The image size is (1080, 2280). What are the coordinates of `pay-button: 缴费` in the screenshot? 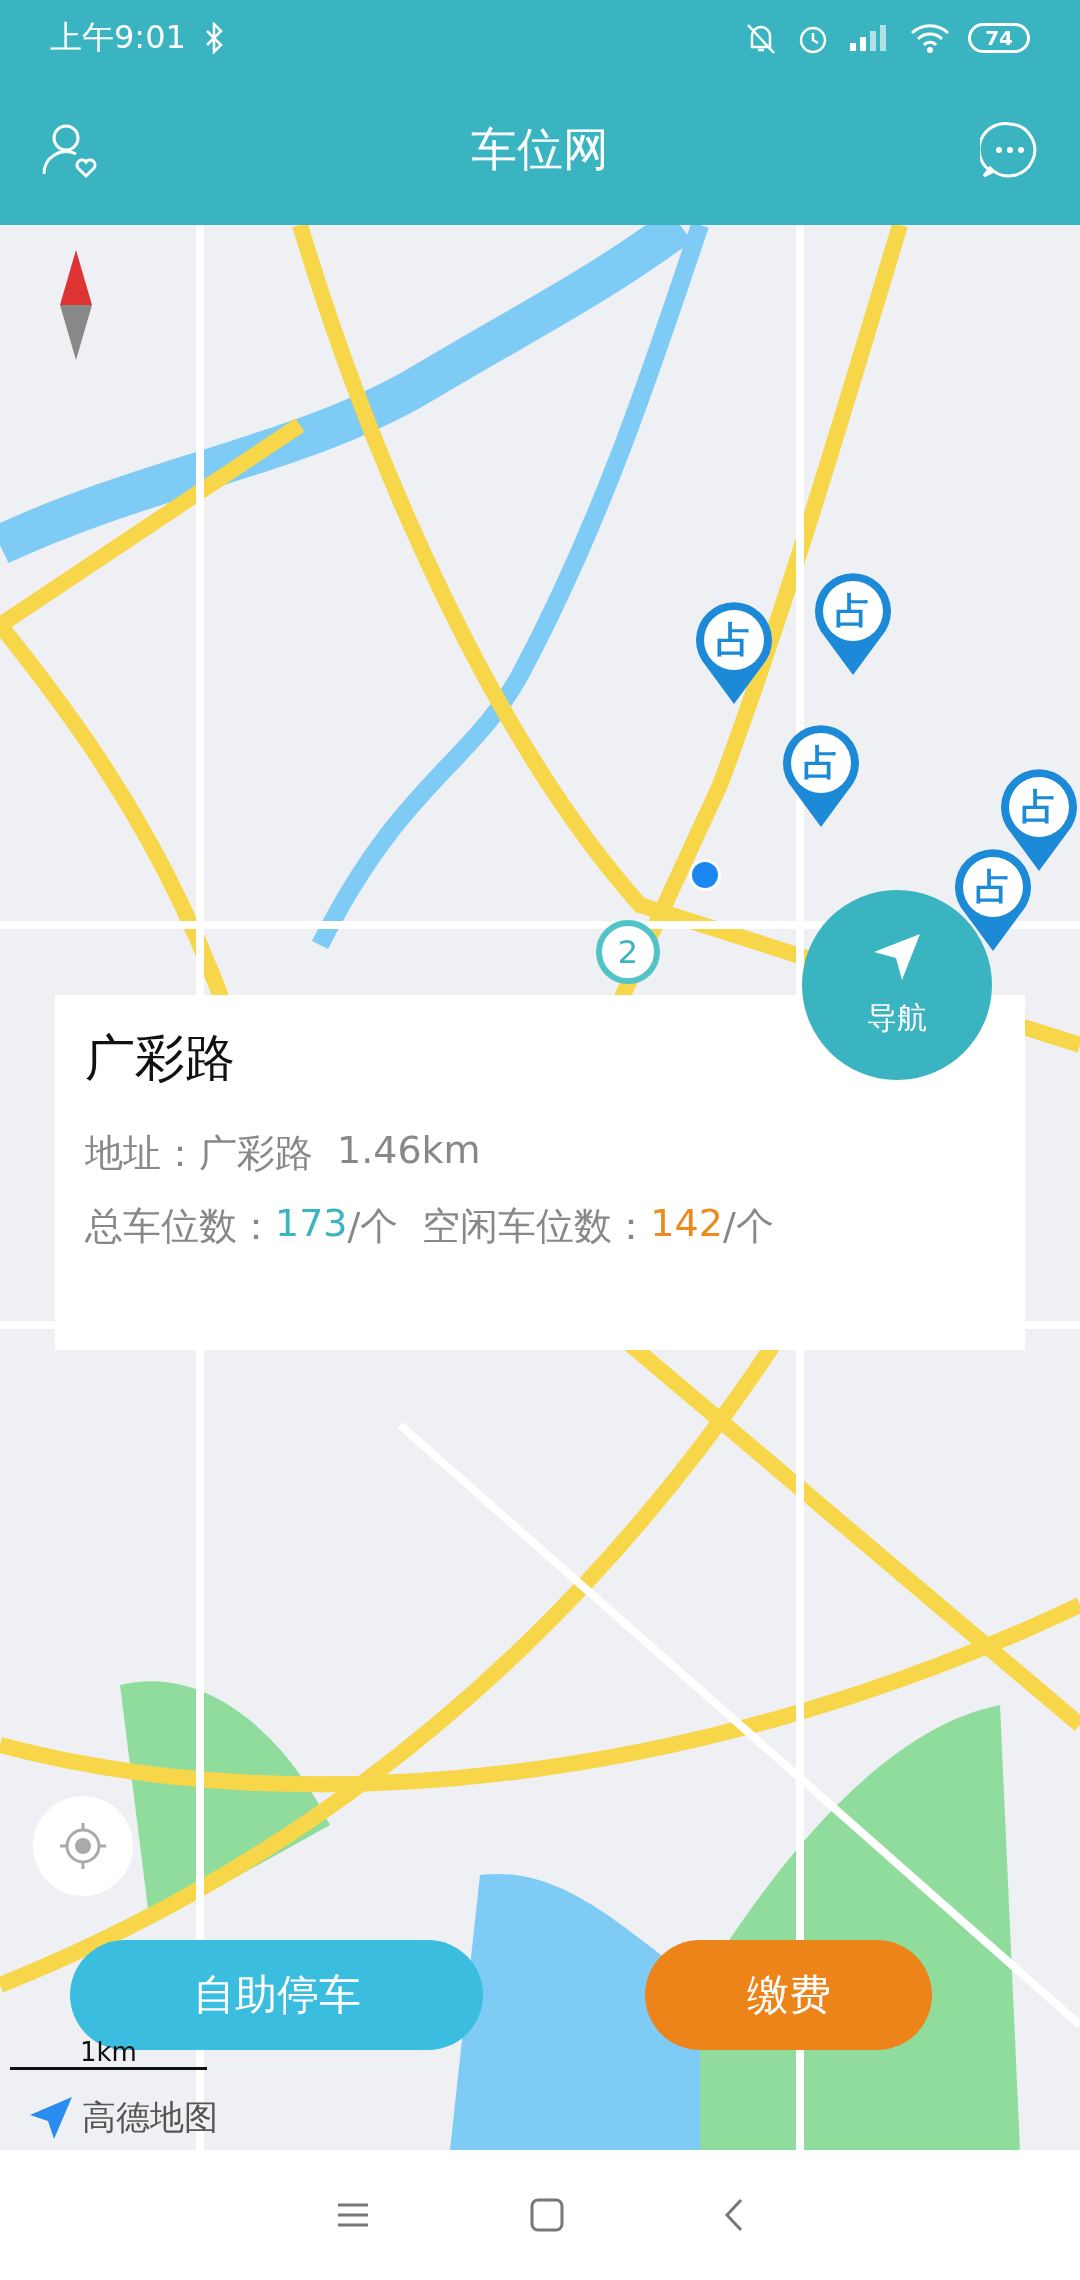 It's located at (788, 1995).